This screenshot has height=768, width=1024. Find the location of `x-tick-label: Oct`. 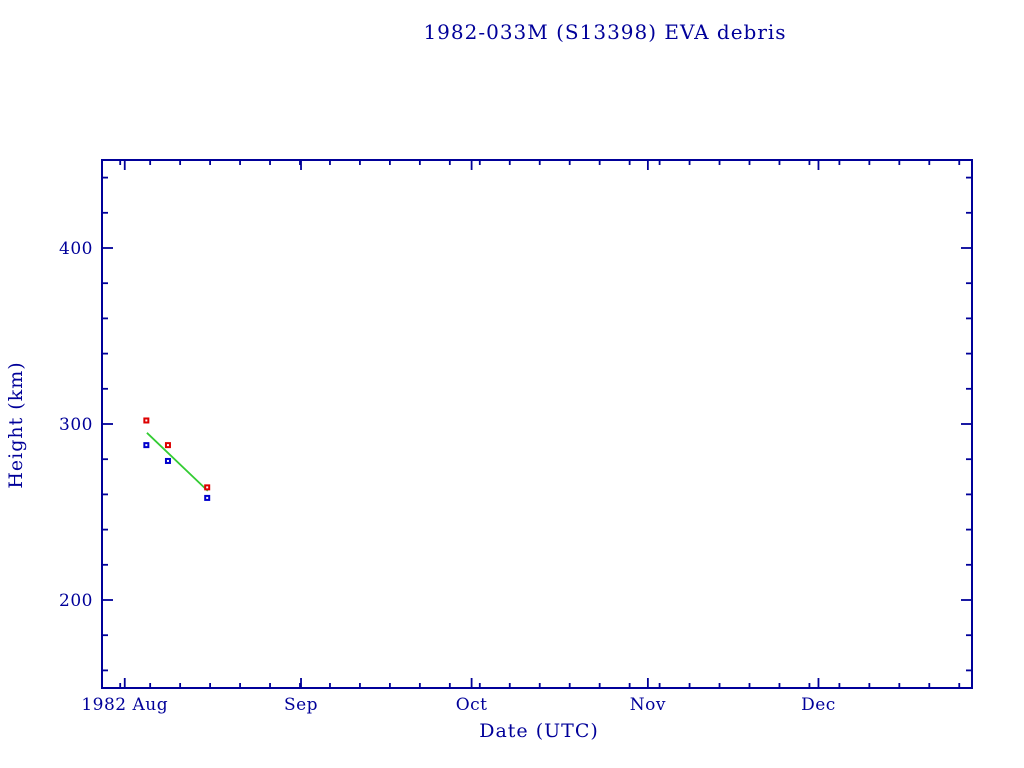

x-tick-label: Oct is located at coordinates (472, 705).